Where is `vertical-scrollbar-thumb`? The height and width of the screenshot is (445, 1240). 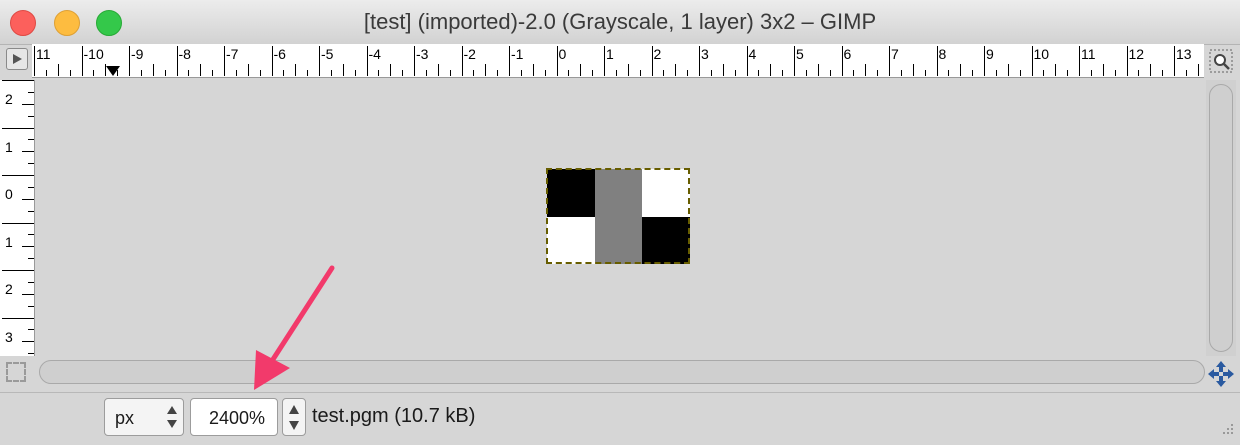 vertical-scrollbar-thumb is located at coordinates (1221, 218).